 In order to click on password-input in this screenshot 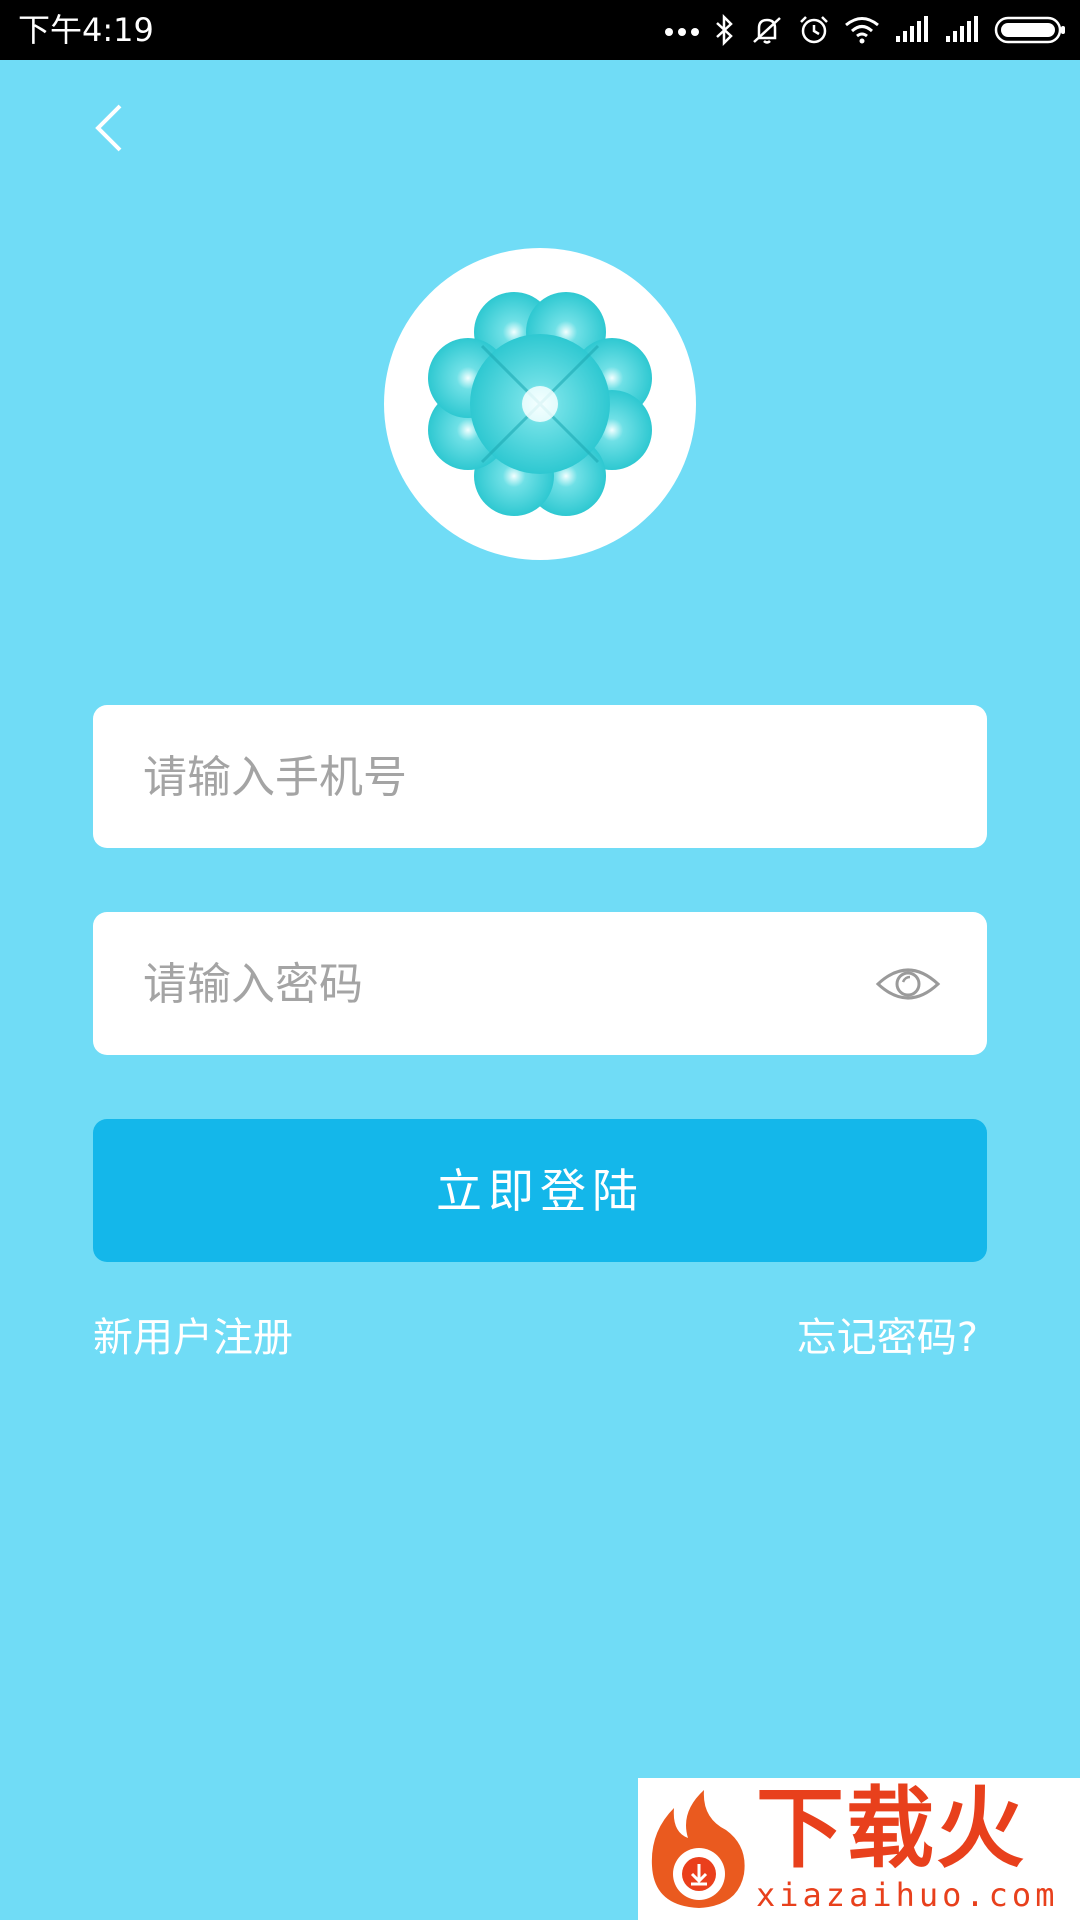, I will do `click(513, 984)`.